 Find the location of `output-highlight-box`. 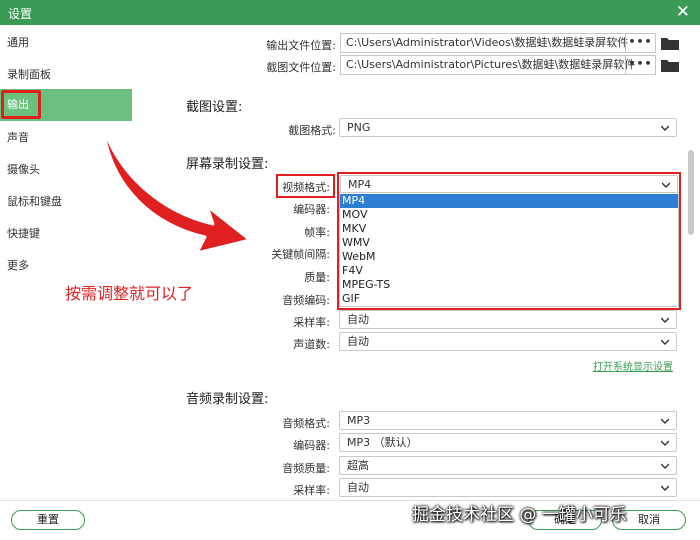

output-highlight-box is located at coordinates (21, 104).